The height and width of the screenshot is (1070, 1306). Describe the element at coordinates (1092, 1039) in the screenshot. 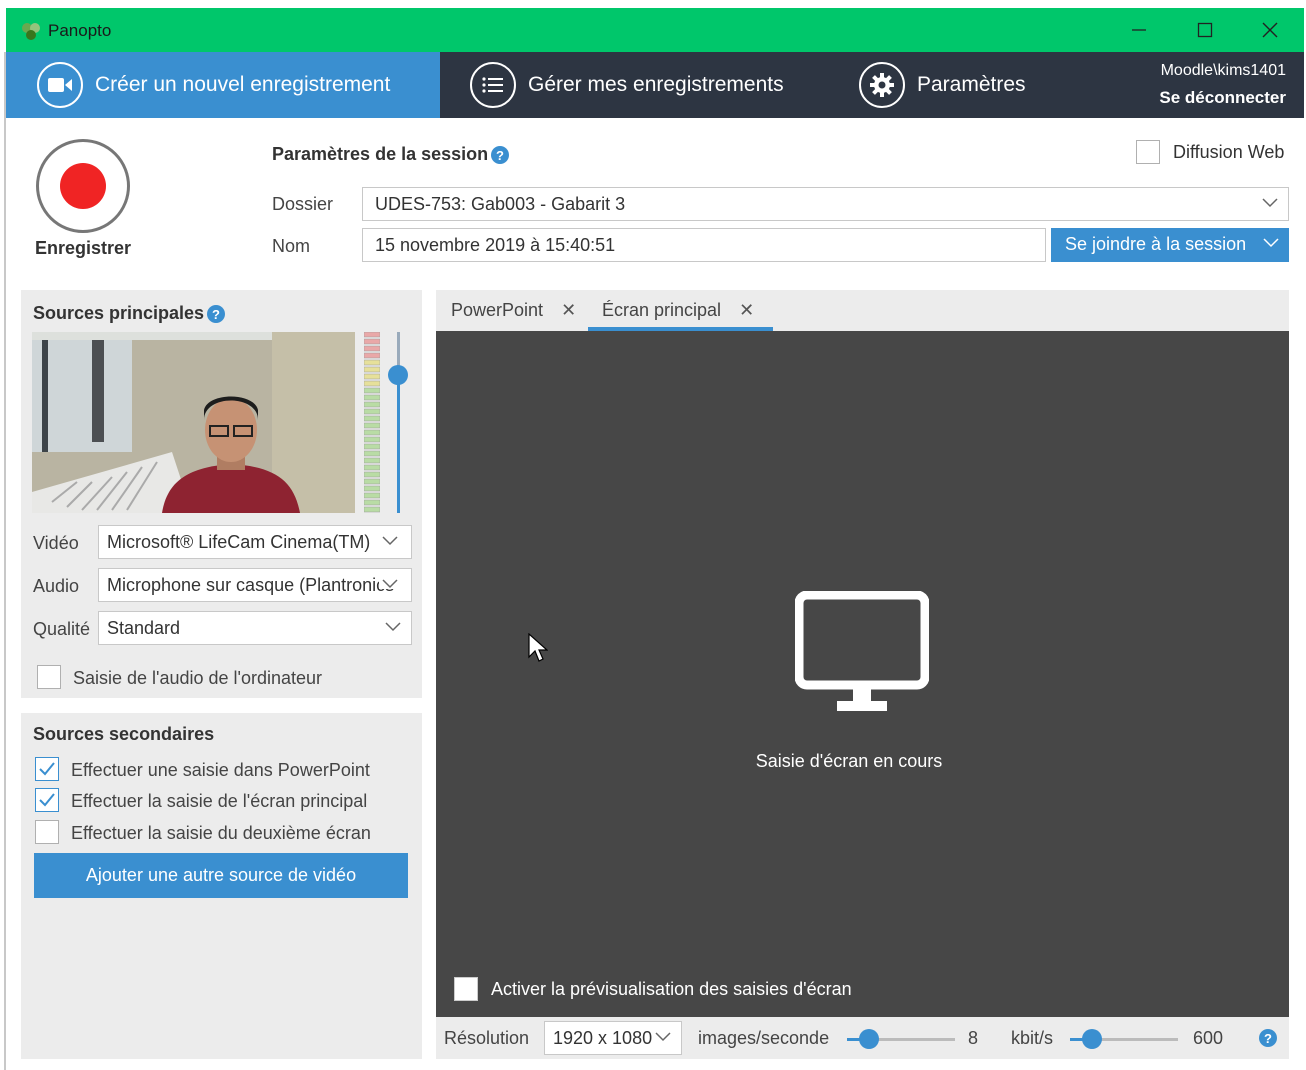

I see `kbps-slider-thumb` at that location.